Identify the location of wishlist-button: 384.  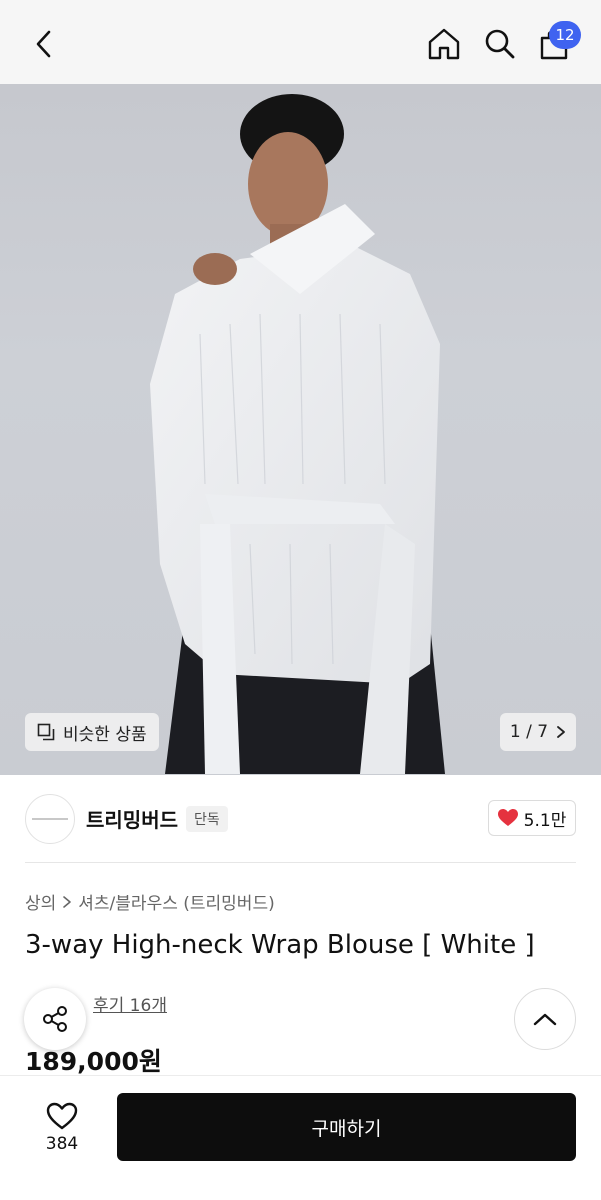
(62, 1128).